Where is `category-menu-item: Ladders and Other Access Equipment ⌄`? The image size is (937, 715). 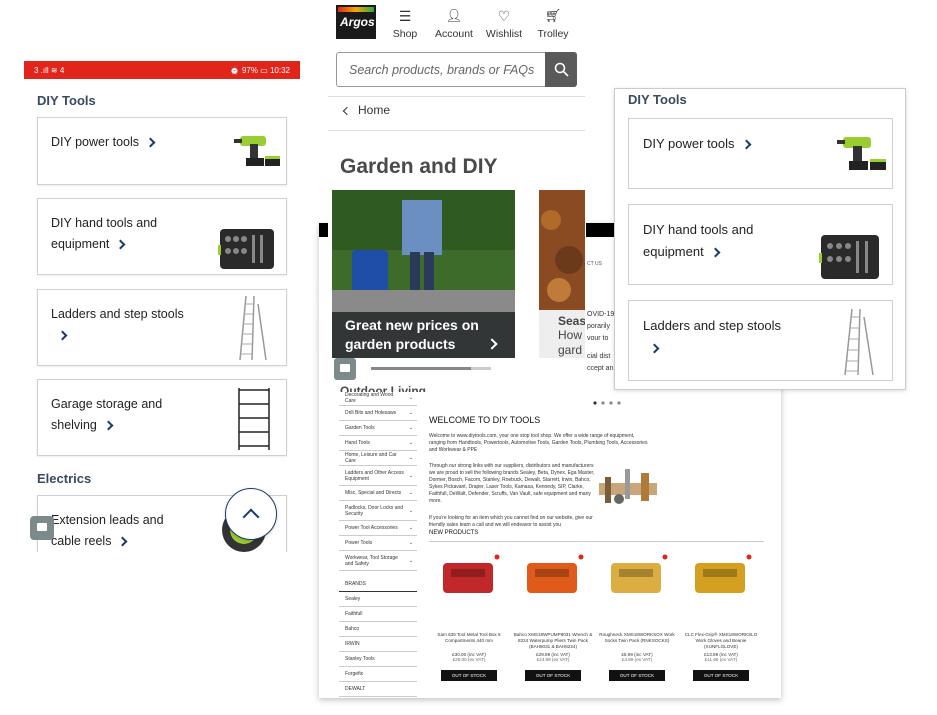 category-menu-item: Ladders and Other Access Equipment ⌄ is located at coordinates (378, 476).